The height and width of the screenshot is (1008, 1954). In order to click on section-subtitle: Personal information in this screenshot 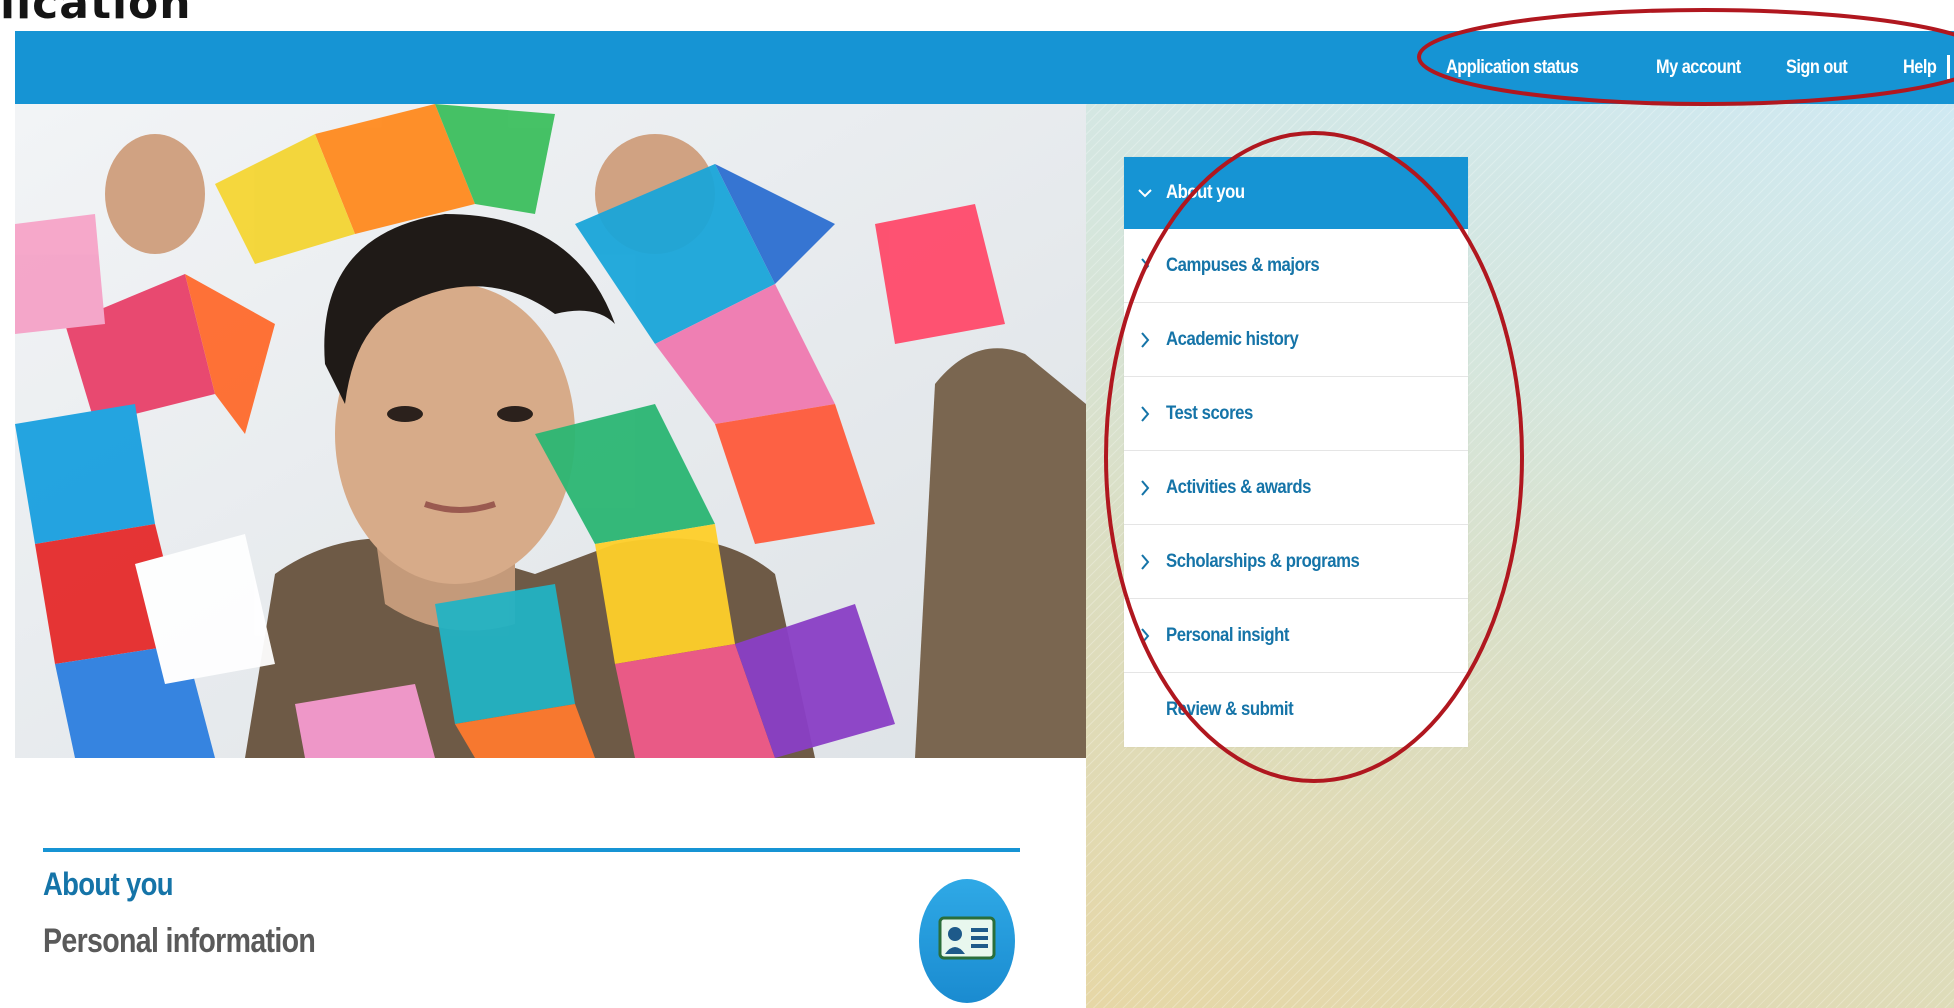, I will do `click(179, 941)`.